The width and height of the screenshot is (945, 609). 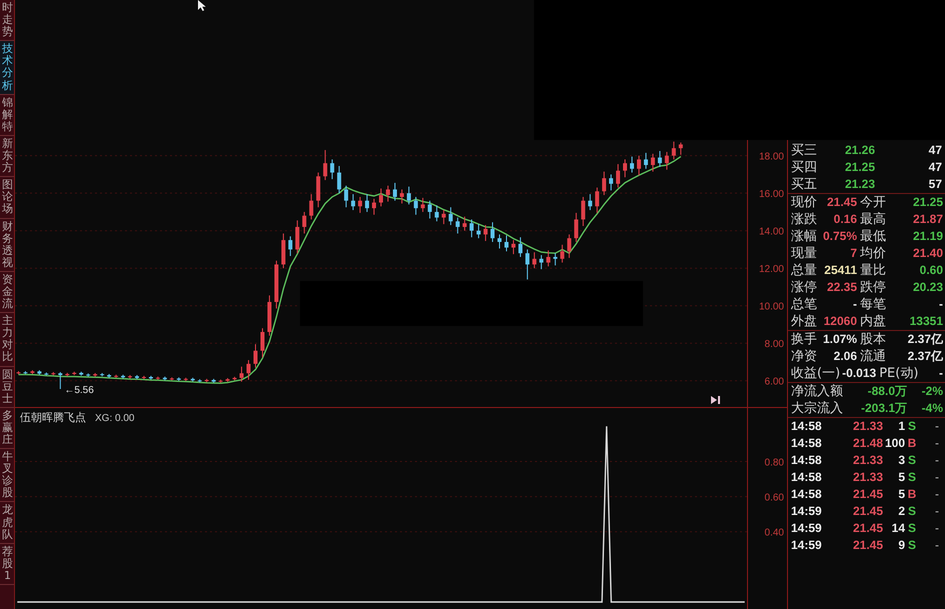 I want to click on sidebar-tab: 龙虎队, so click(x=7, y=523).